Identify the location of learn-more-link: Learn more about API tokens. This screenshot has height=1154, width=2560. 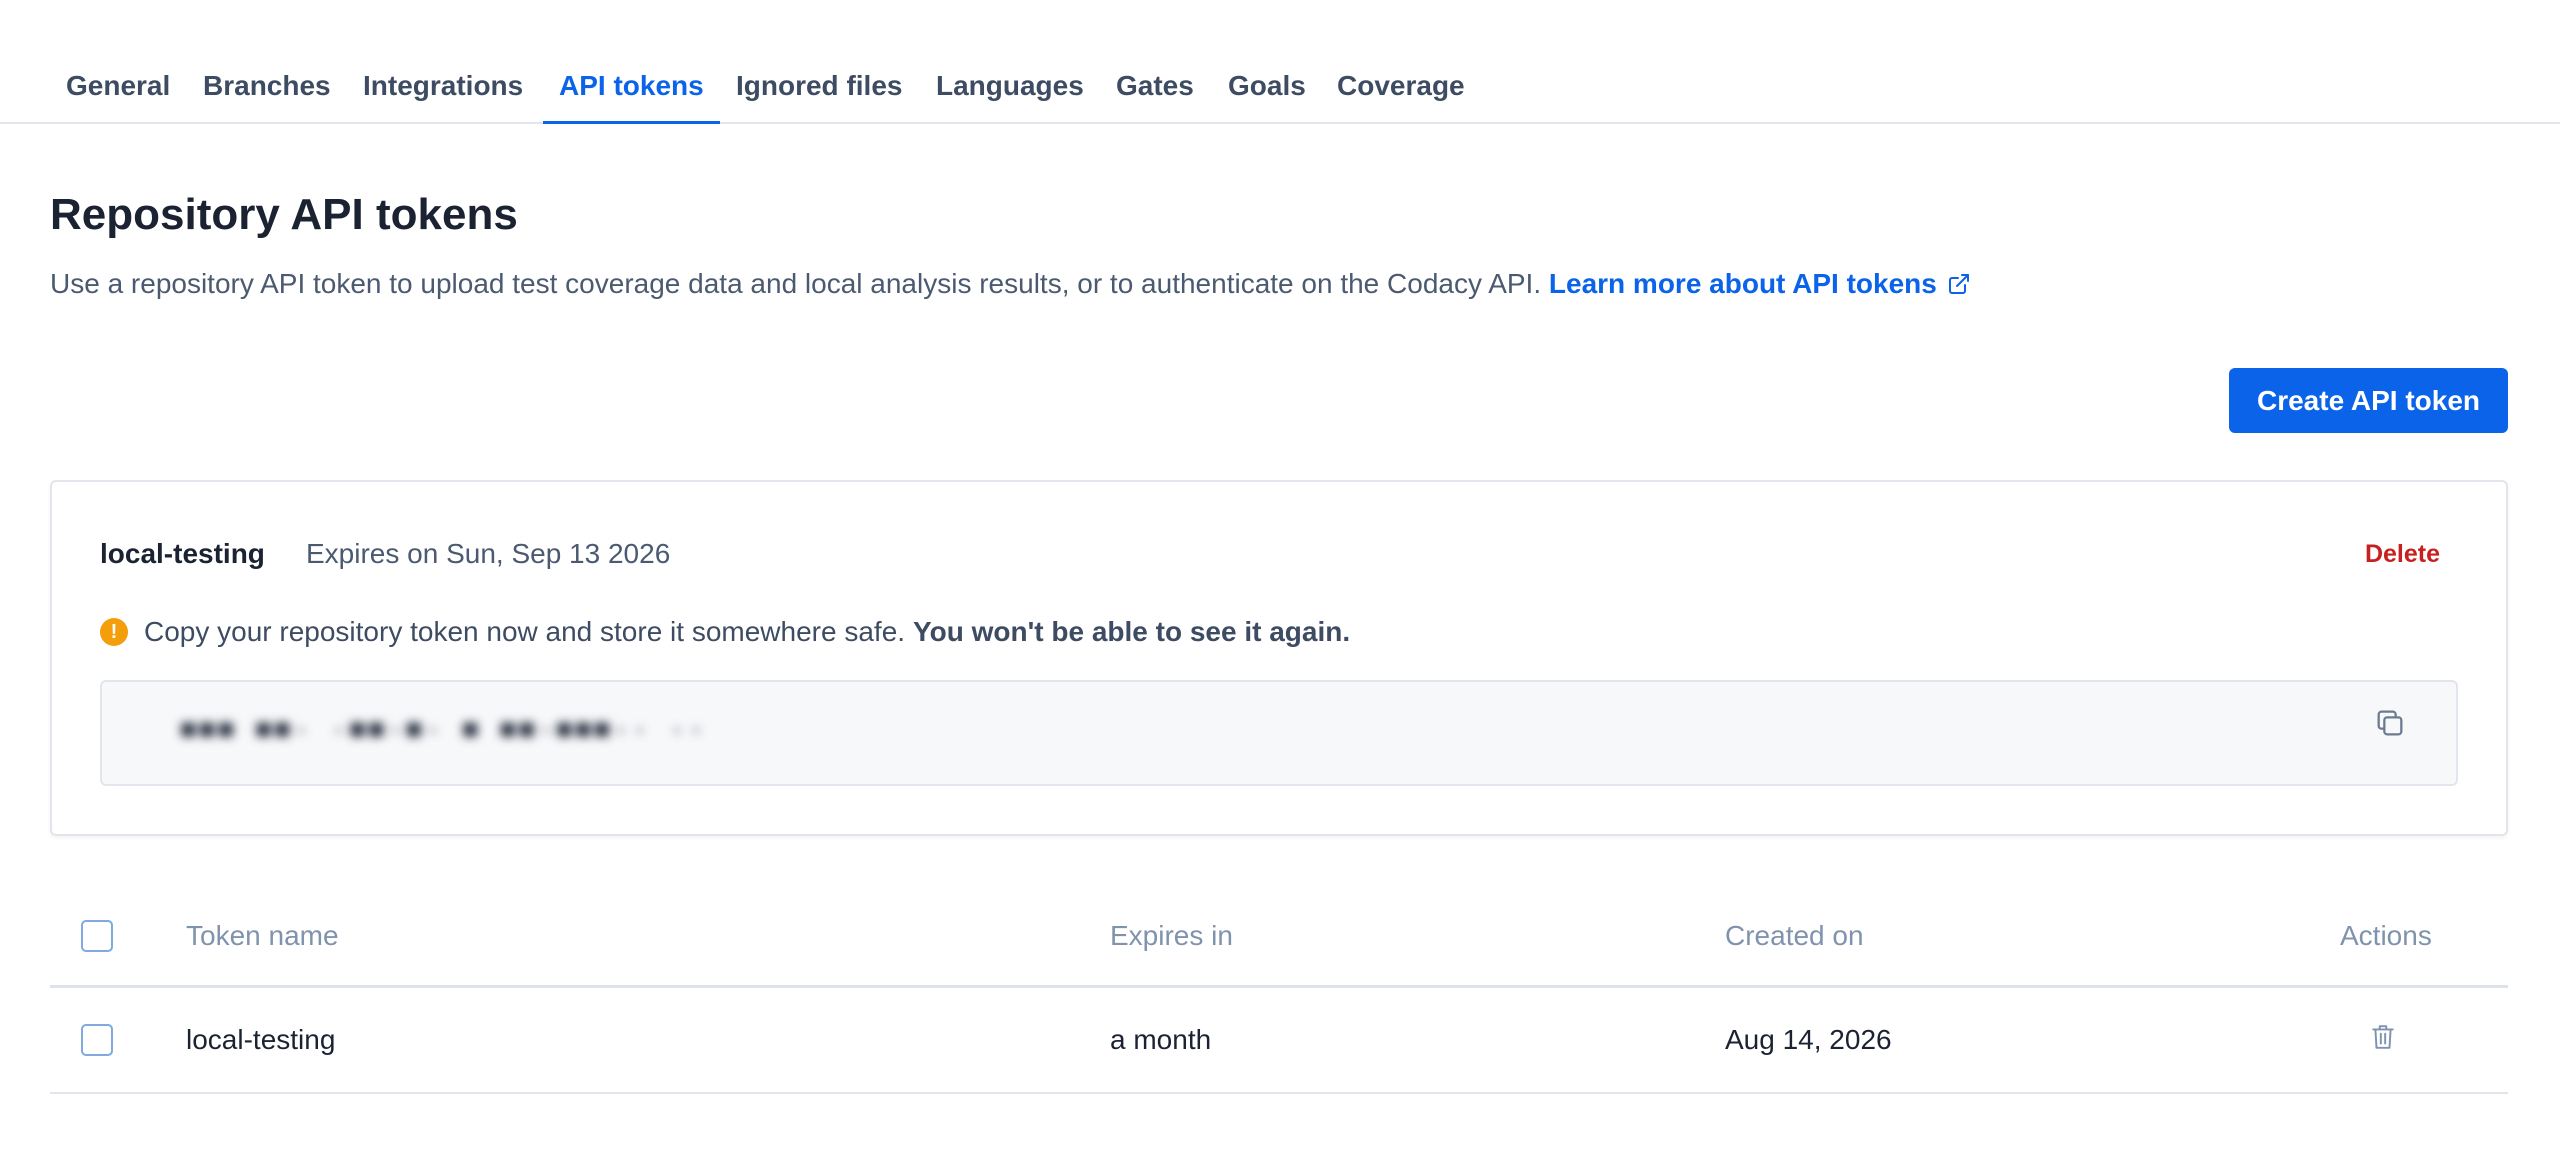
(1760, 283).